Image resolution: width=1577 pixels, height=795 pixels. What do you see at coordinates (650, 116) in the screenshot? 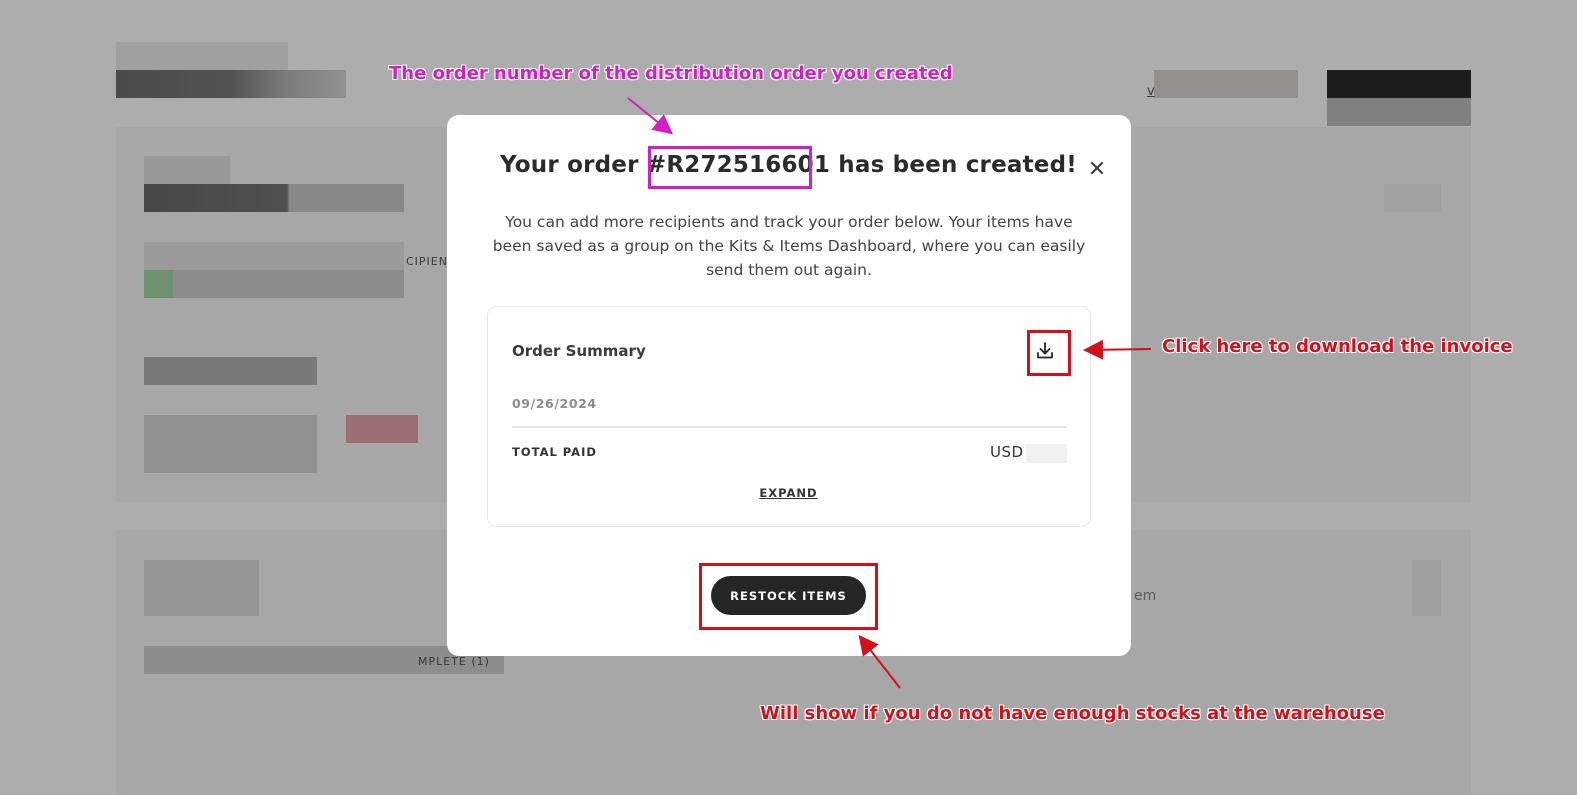
I see `order-number-arrow` at bounding box center [650, 116].